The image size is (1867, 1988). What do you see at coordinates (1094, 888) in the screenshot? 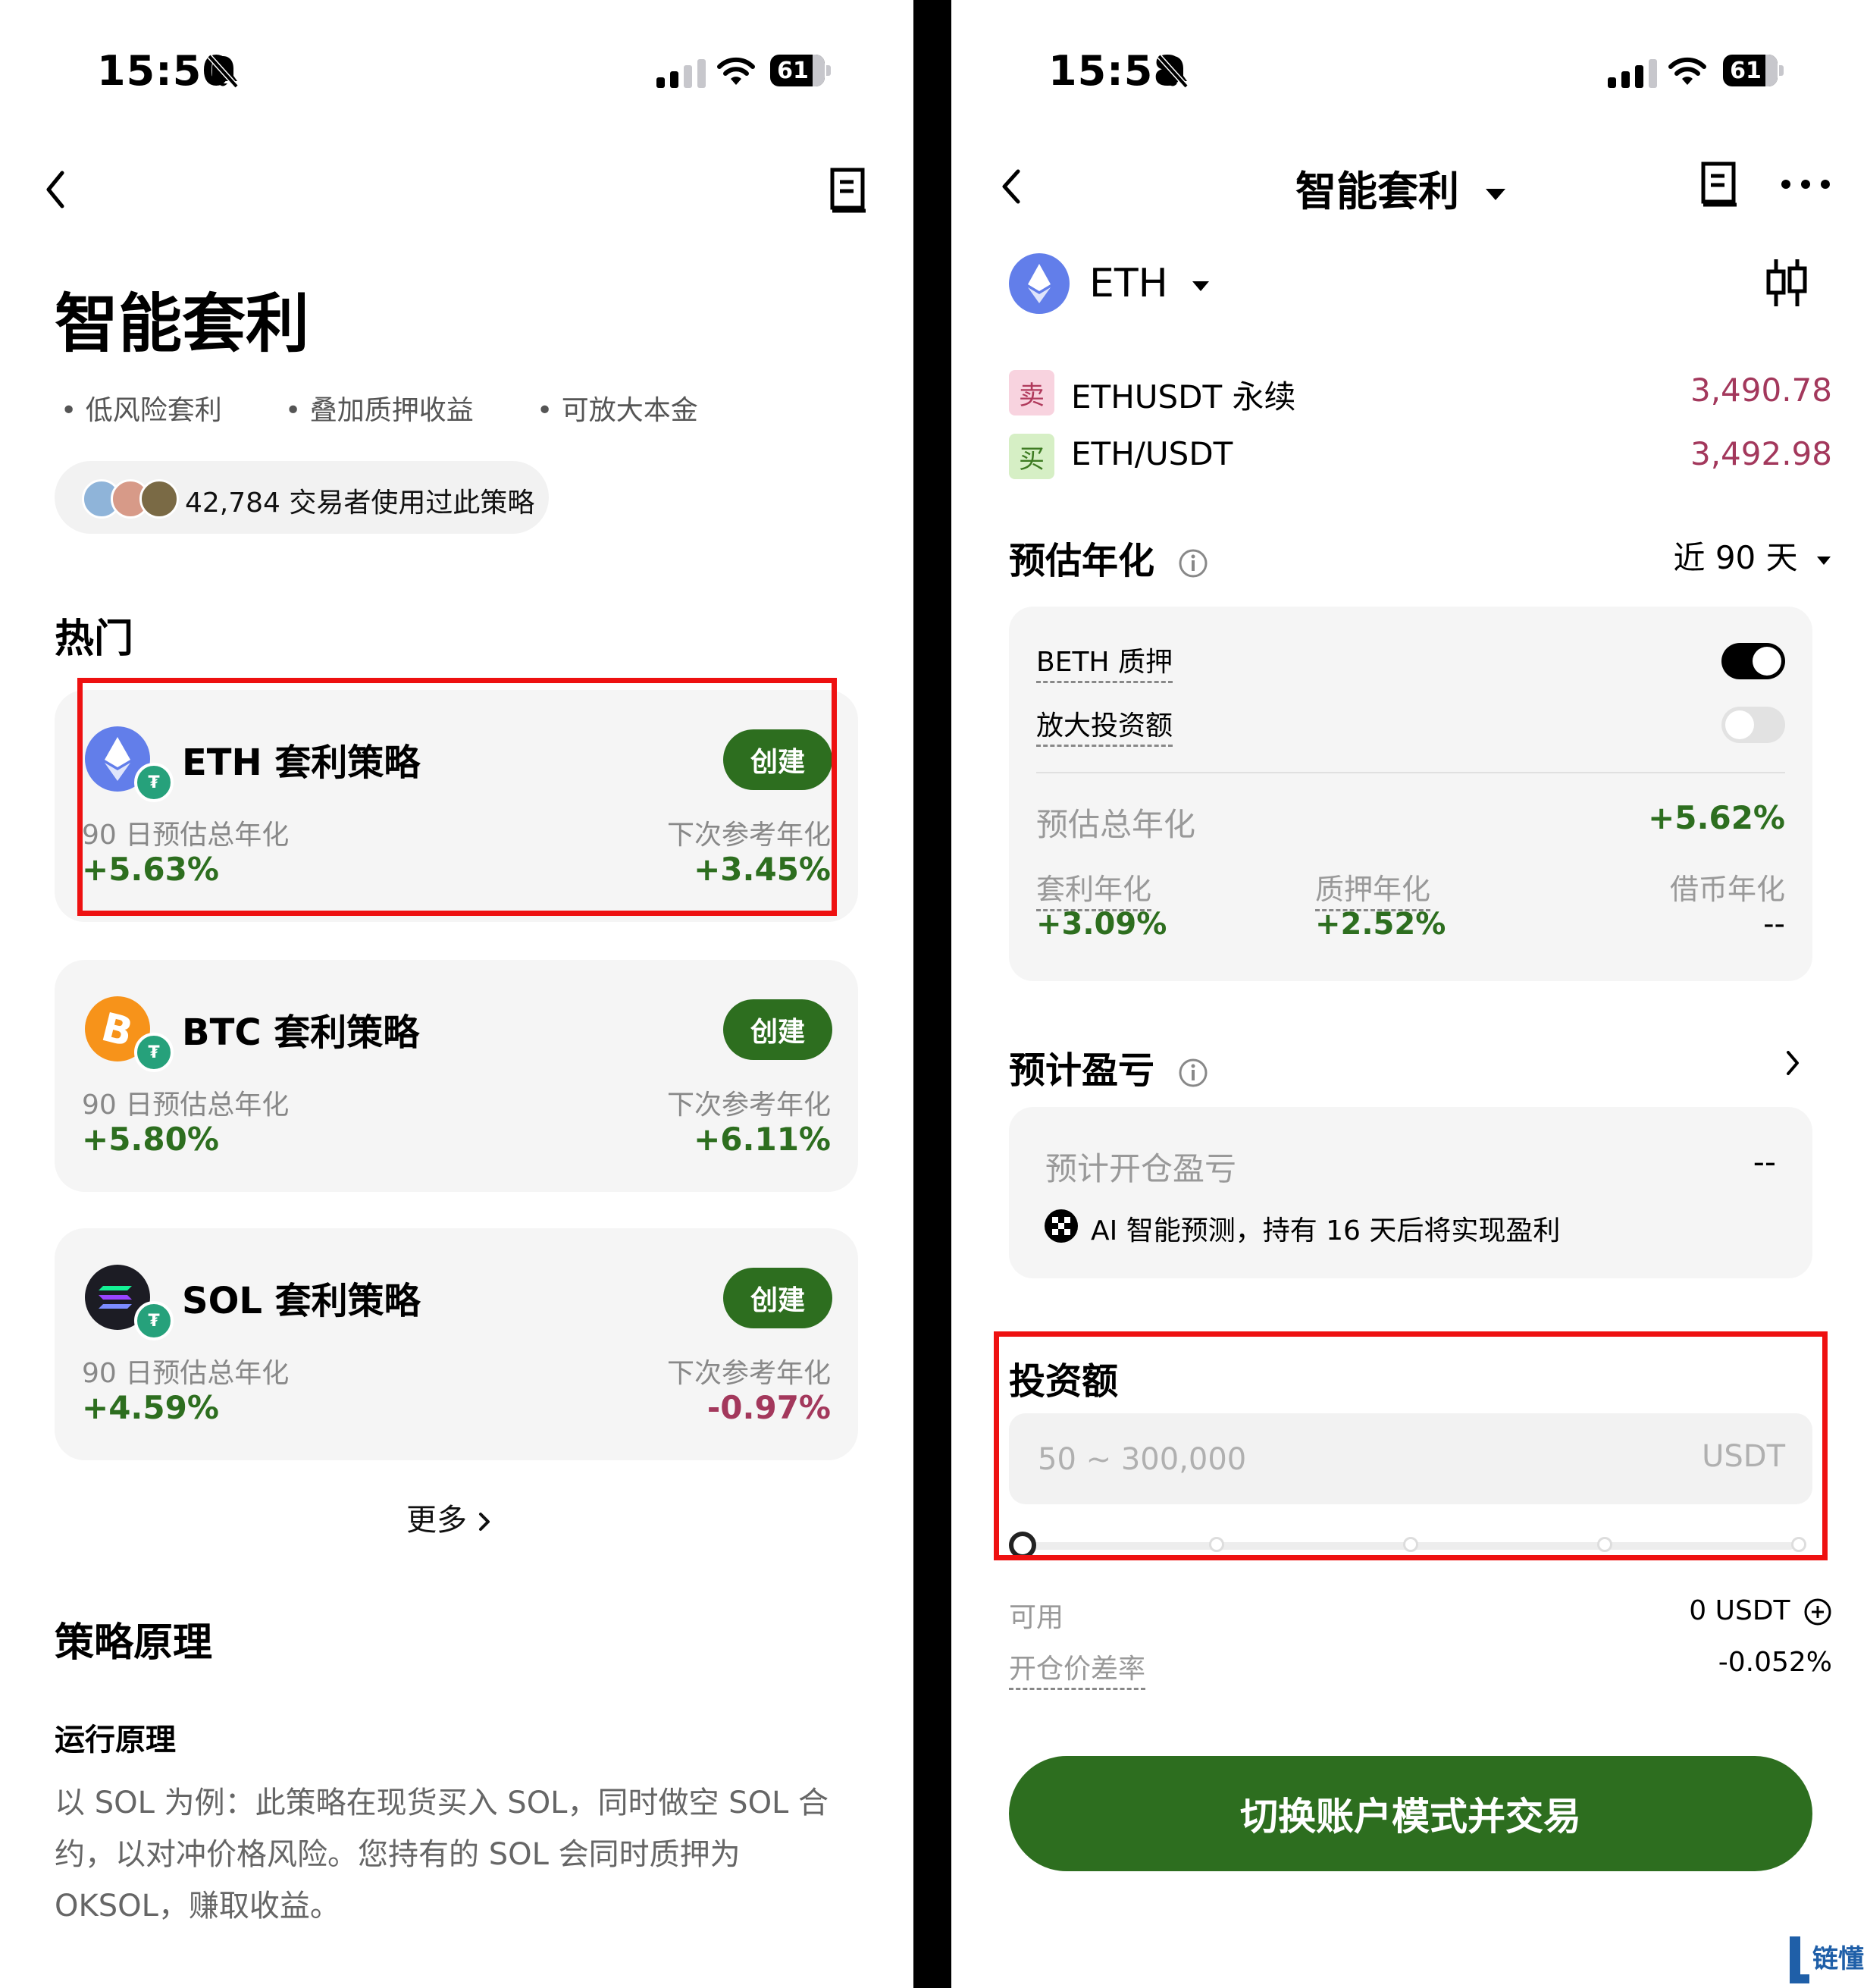
I see `arb-apy-label: 套利年化` at bounding box center [1094, 888].